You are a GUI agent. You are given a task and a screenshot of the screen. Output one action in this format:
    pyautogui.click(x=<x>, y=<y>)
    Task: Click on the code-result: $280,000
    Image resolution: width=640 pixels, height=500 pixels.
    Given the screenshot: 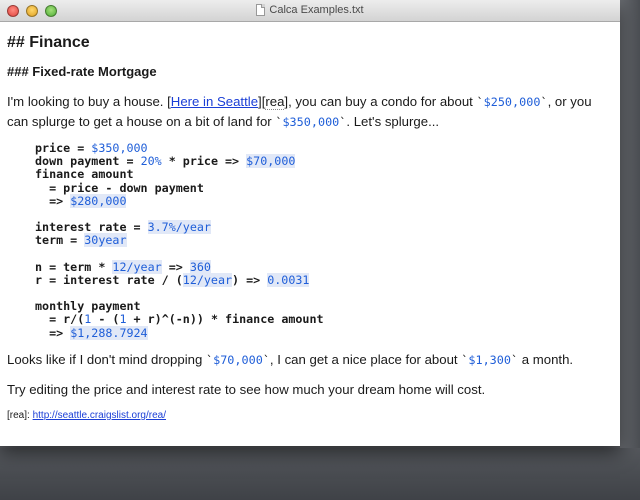 What is the action you would take?
    pyautogui.click(x=98, y=200)
    